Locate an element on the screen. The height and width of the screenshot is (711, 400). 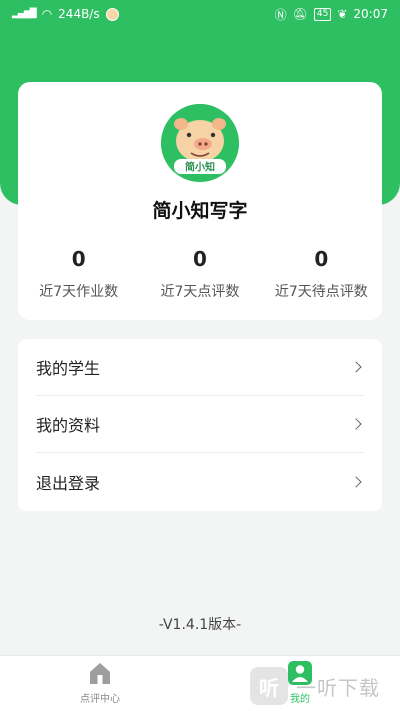
pig-mascot-icon: 简小知 is located at coordinates (200, 143).